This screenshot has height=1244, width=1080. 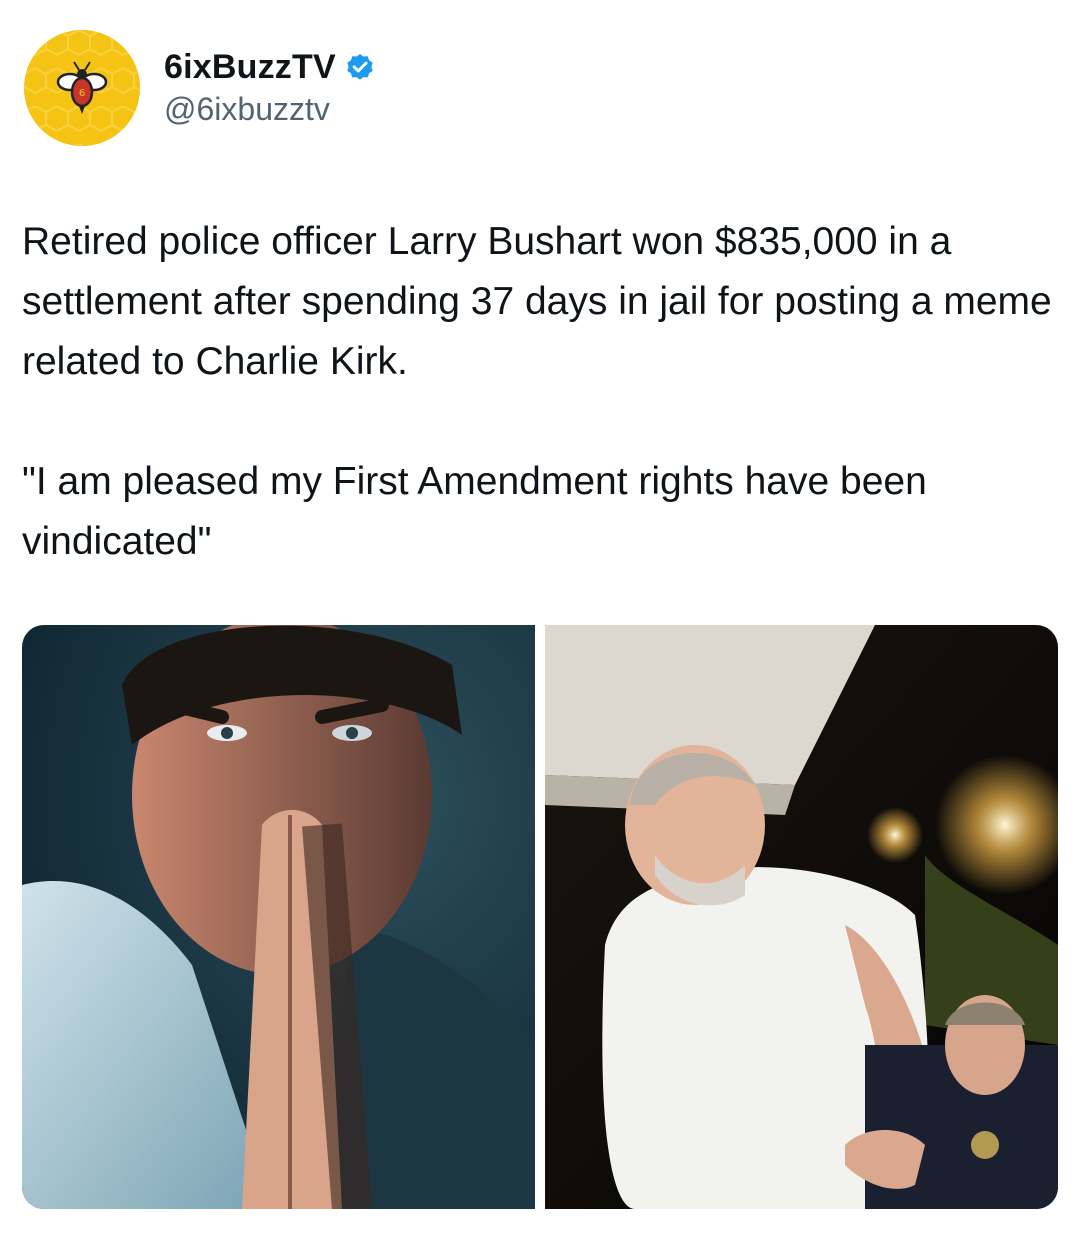 I want to click on svg-text: 6, so click(x=82, y=93).